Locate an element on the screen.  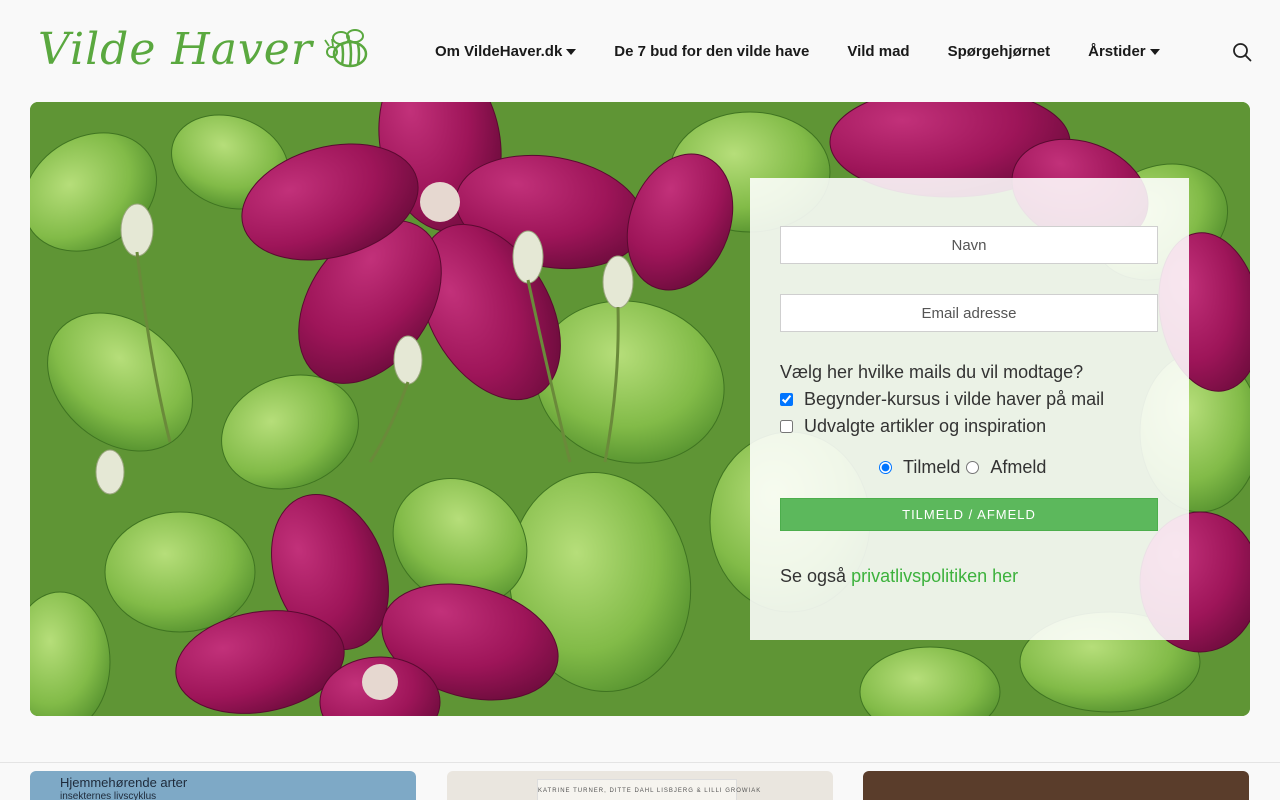
nav-item-sporgehjornet: Spørgehjørnet is located at coordinates (999, 51).